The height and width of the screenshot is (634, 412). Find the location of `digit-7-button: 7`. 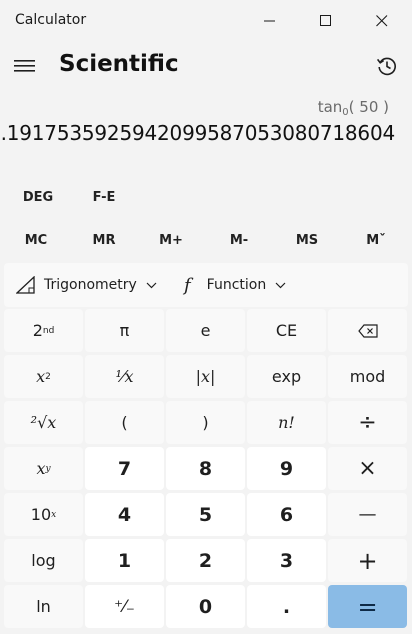

digit-7-button: 7 is located at coordinates (124, 468).